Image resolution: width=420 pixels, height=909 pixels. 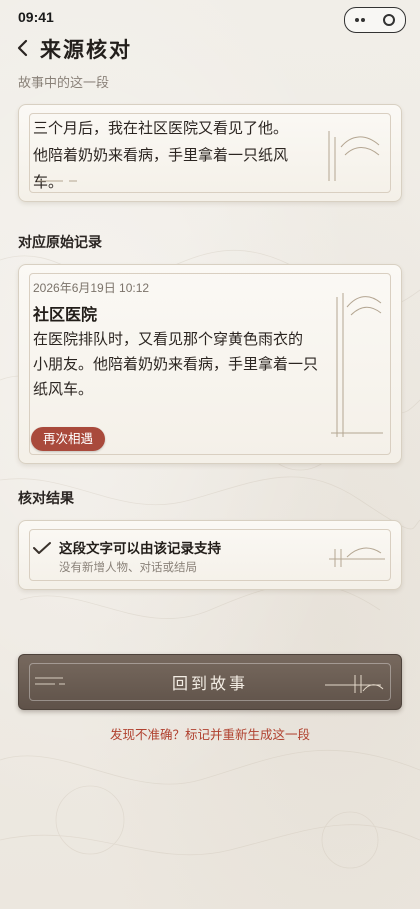 I want to click on record-place: 社区医院, so click(x=65, y=314).